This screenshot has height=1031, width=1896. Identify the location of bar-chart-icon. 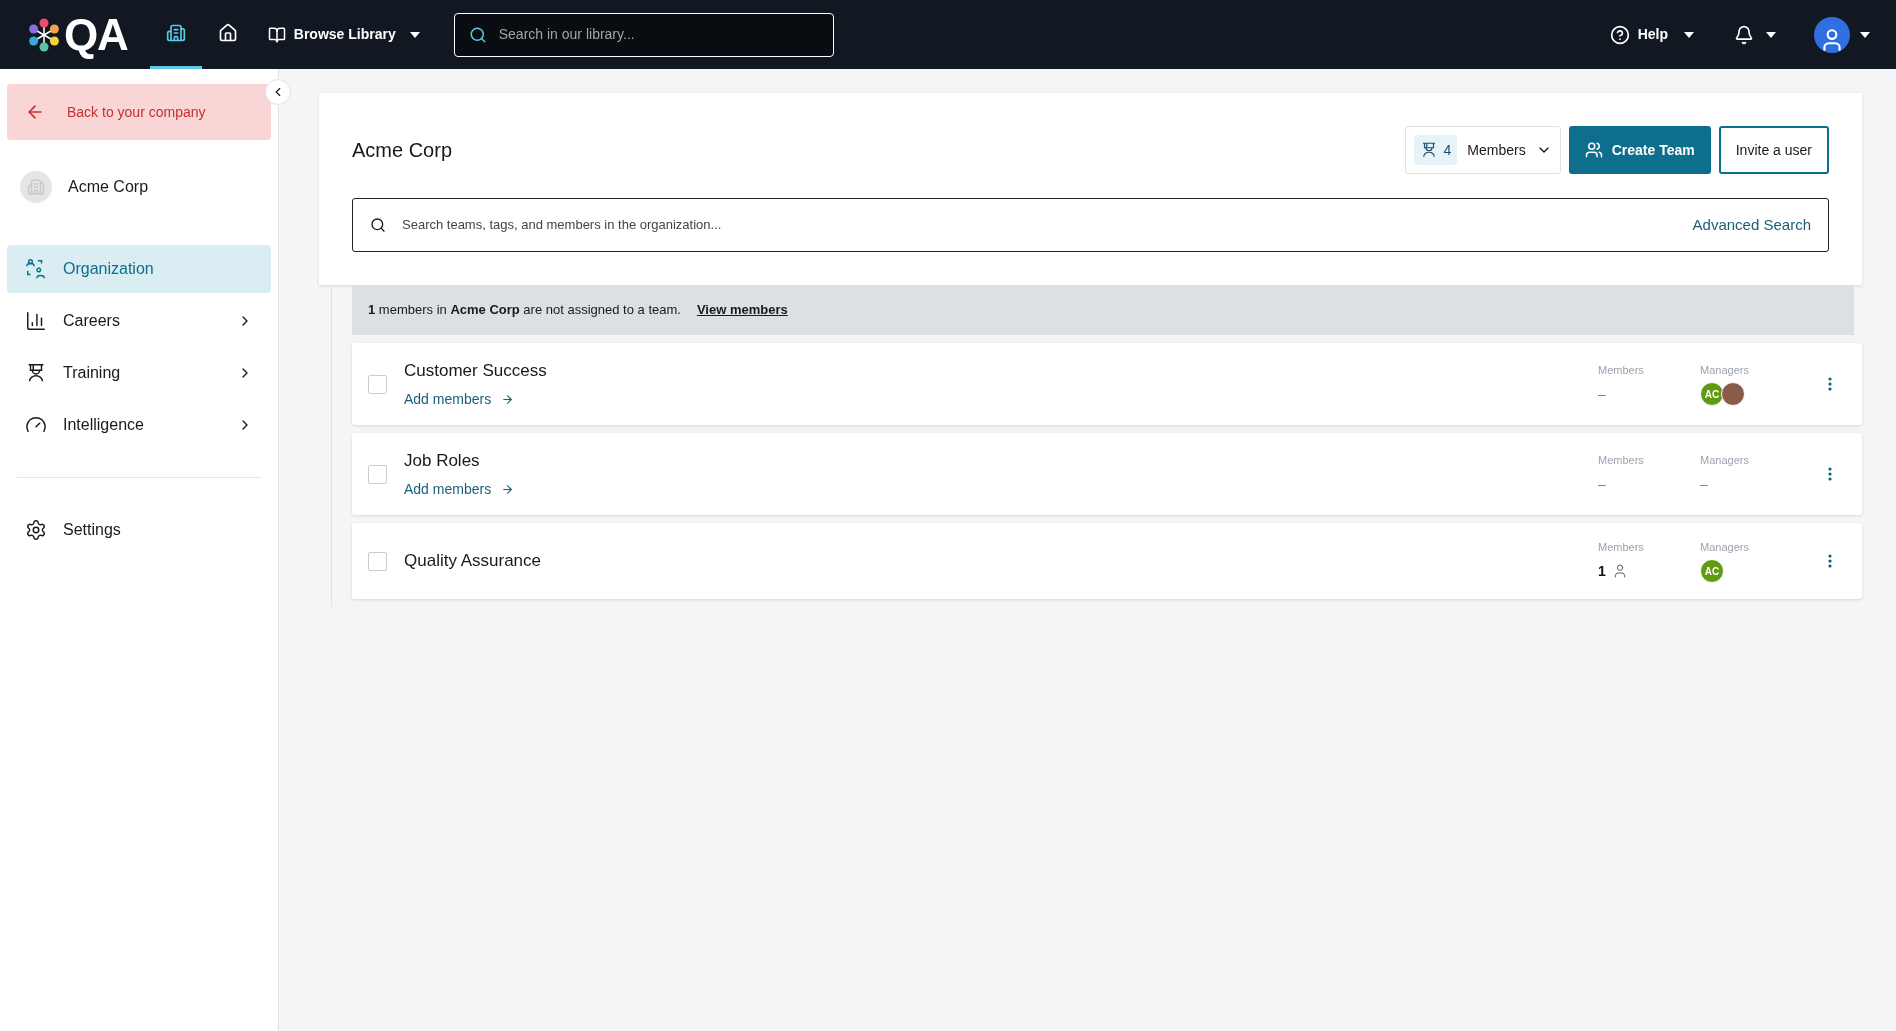
(36, 321).